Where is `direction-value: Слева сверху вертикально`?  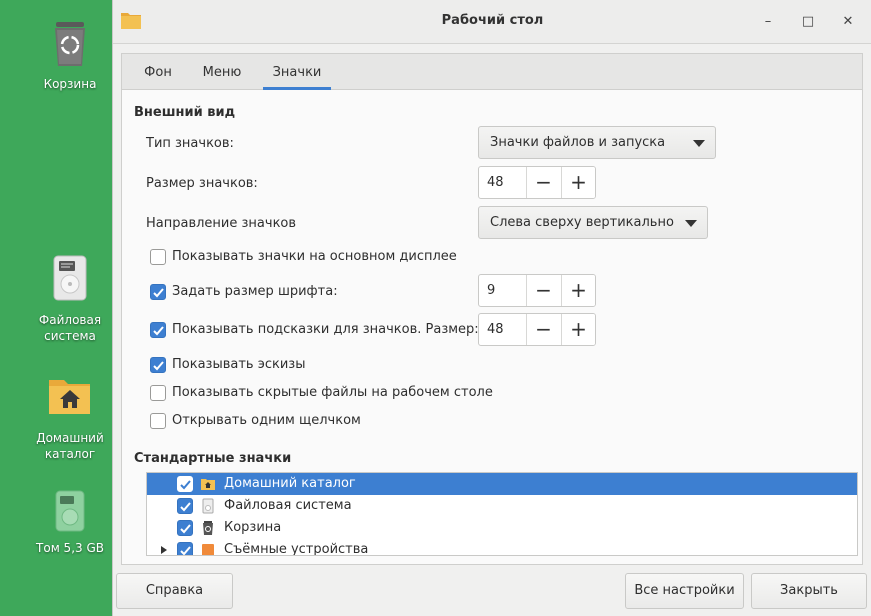
direction-value: Слева сверху вертикально is located at coordinates (582, 222).